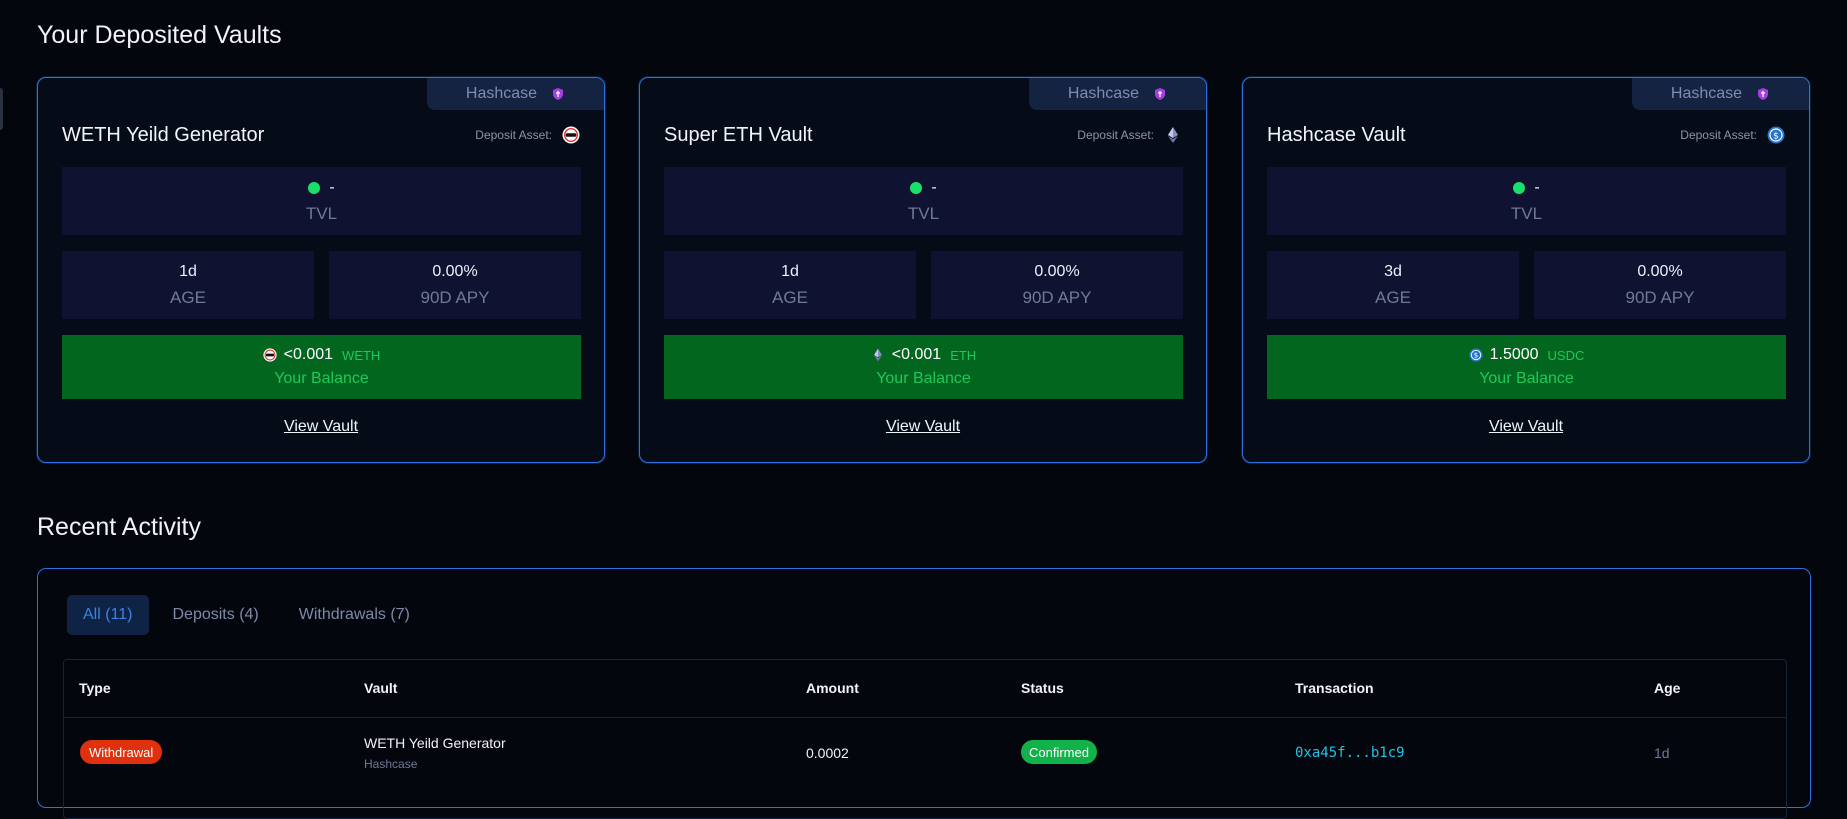 Image resolution: width=1847 pixels, height=819 pixels. I want to click on vault-cell-provider: Hashcase, so click(391, 764).